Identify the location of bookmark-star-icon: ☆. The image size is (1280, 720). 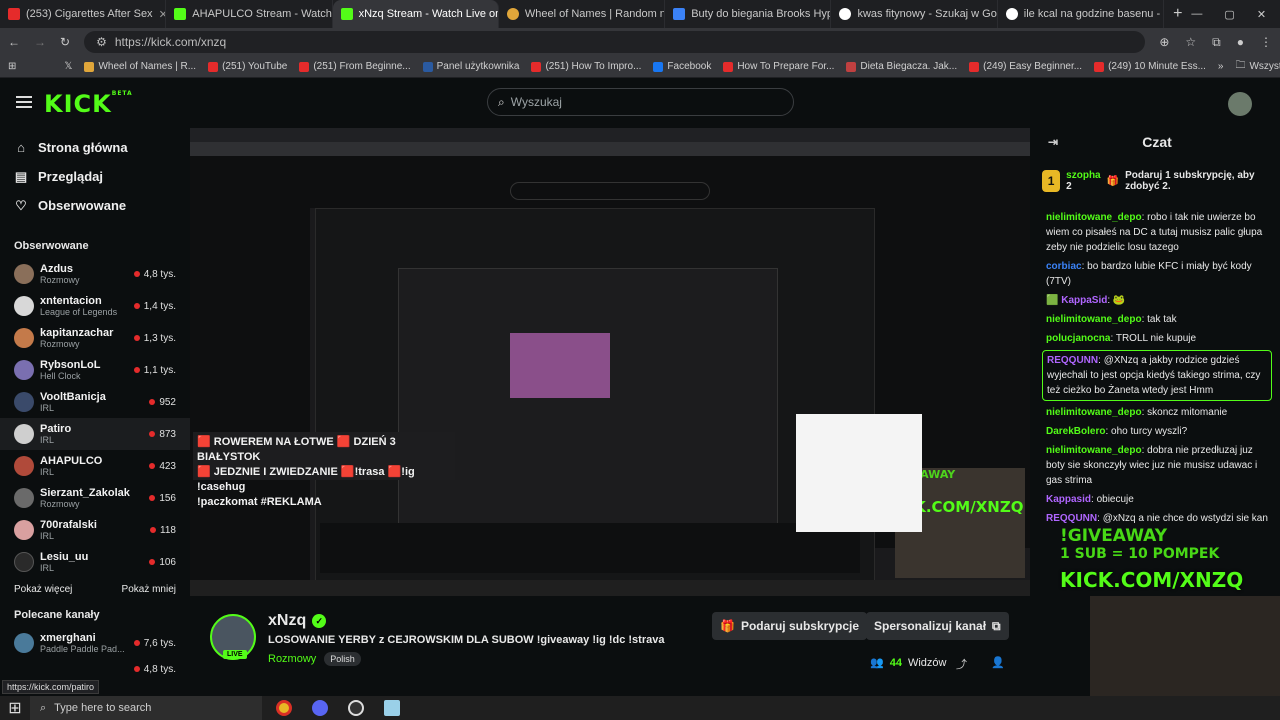
(1190, 42).